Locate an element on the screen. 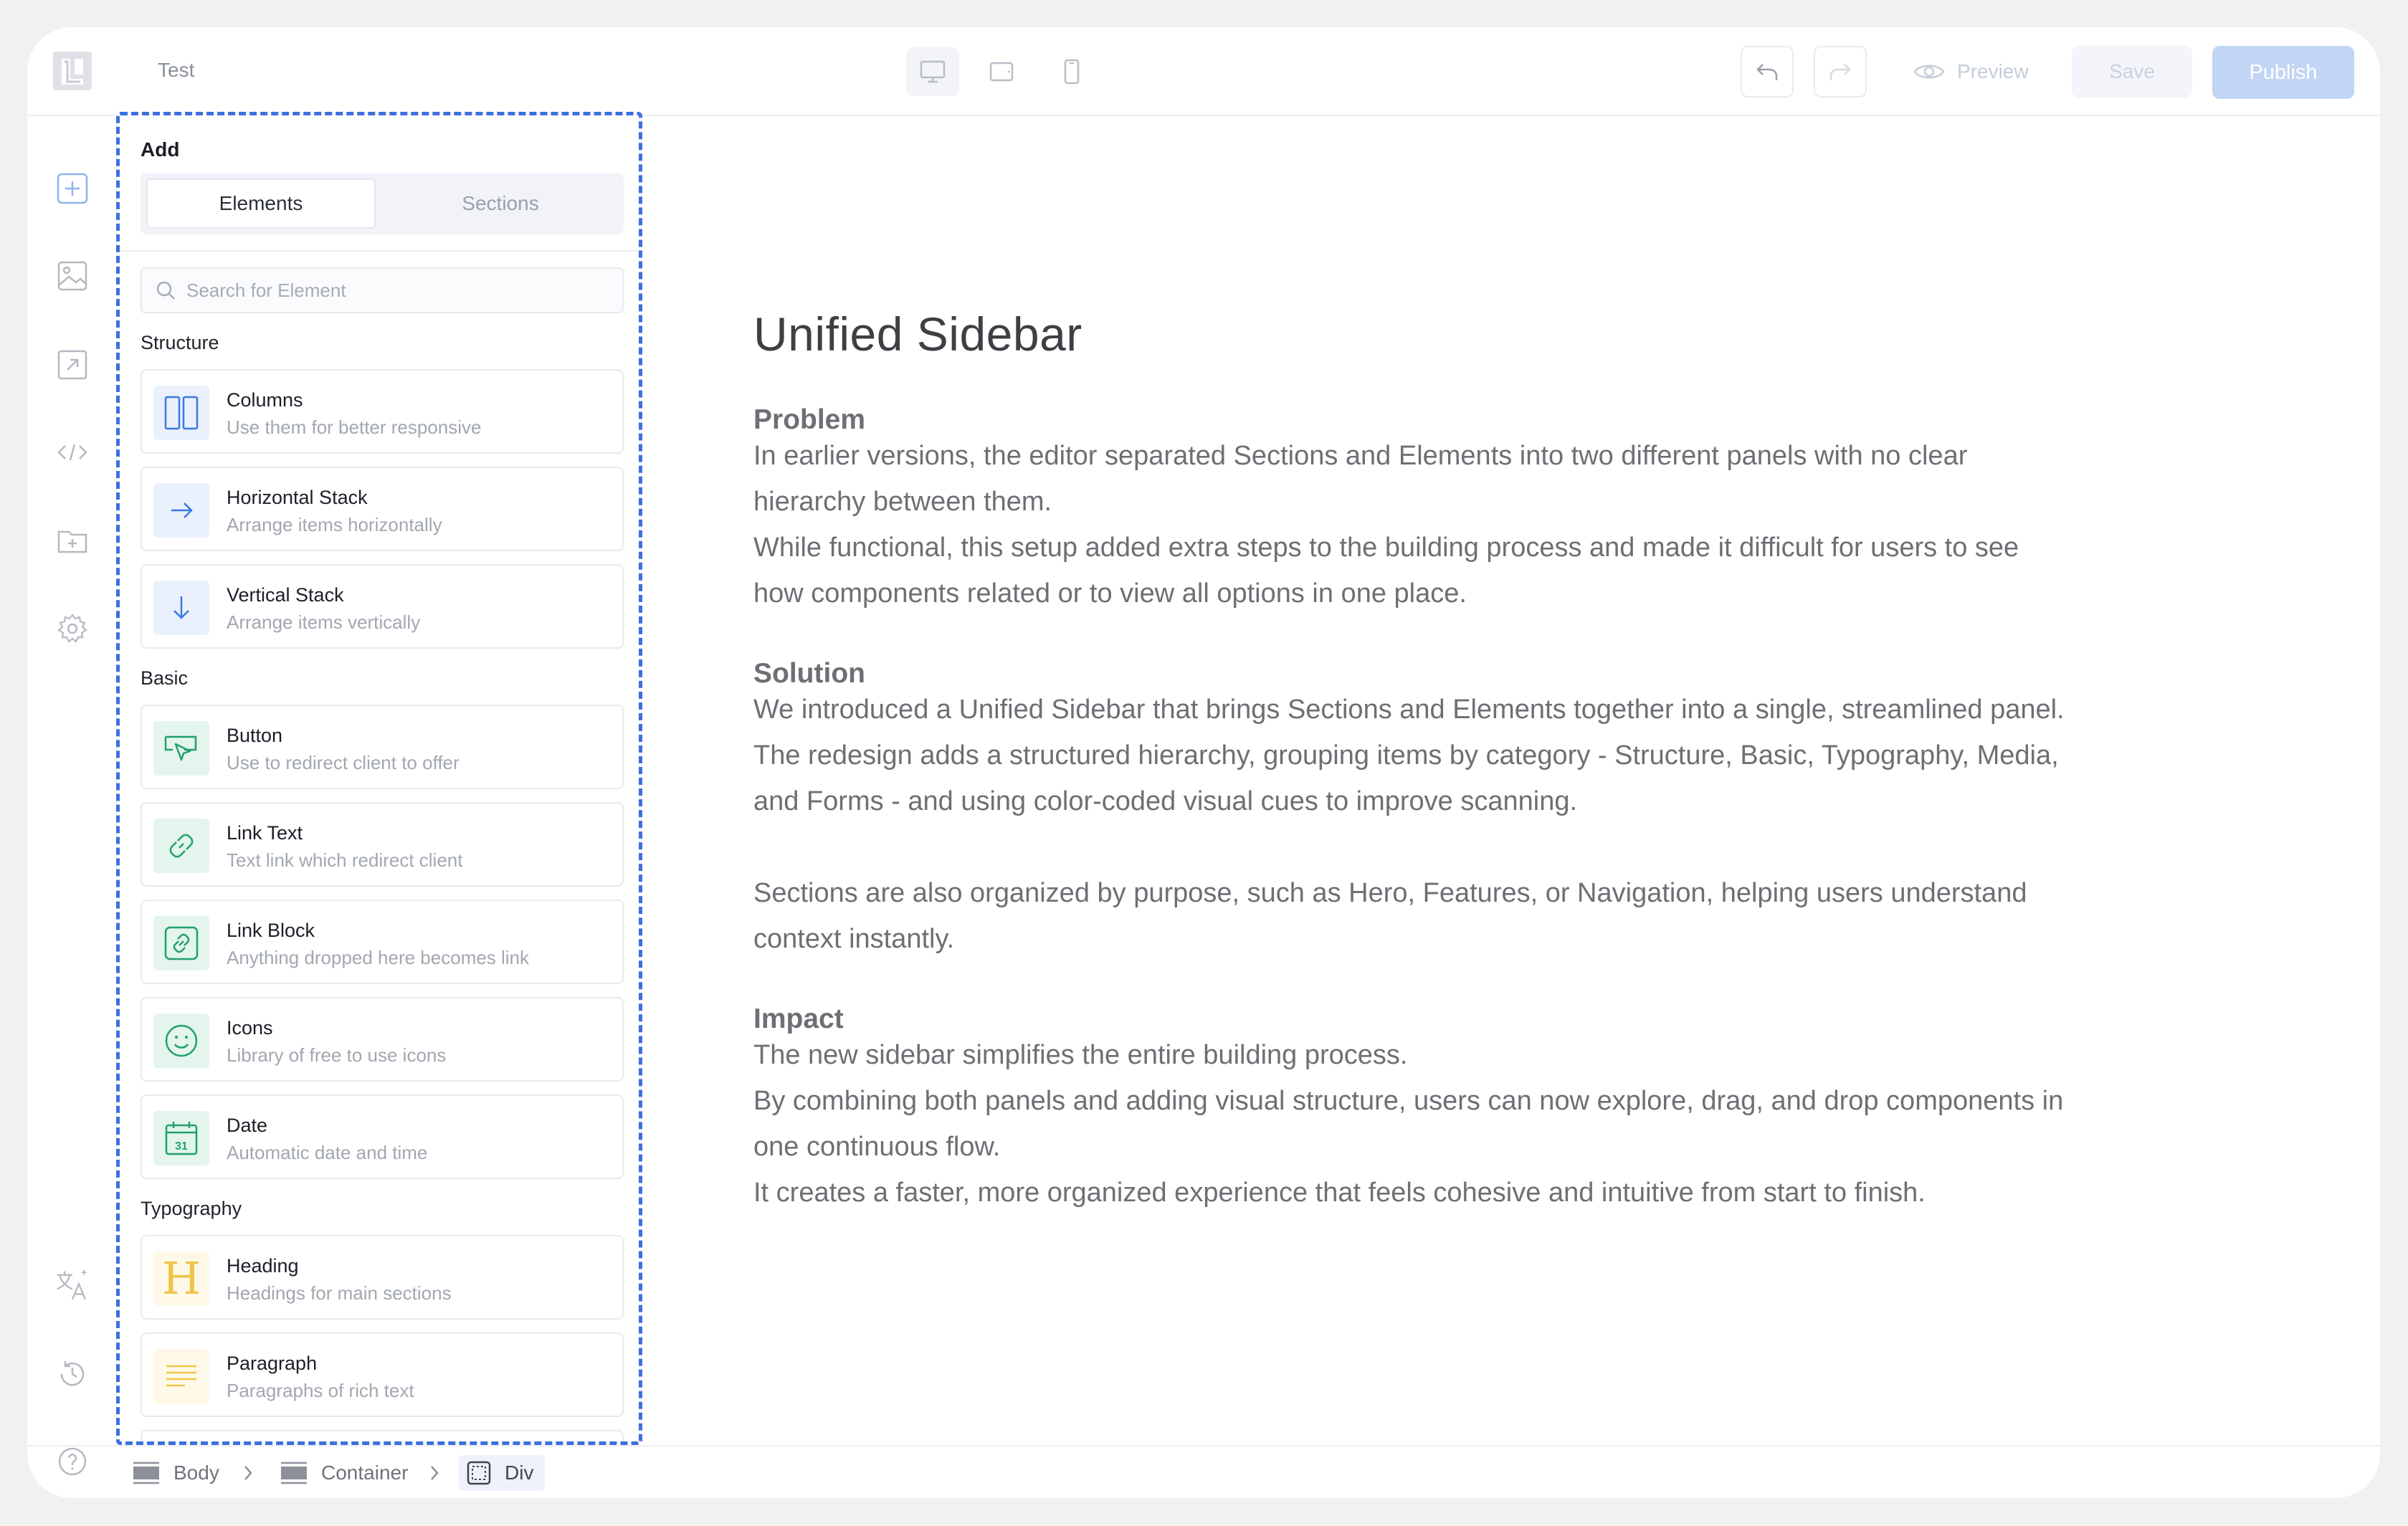  save-button: Save is located at coordinates (2132, 71).